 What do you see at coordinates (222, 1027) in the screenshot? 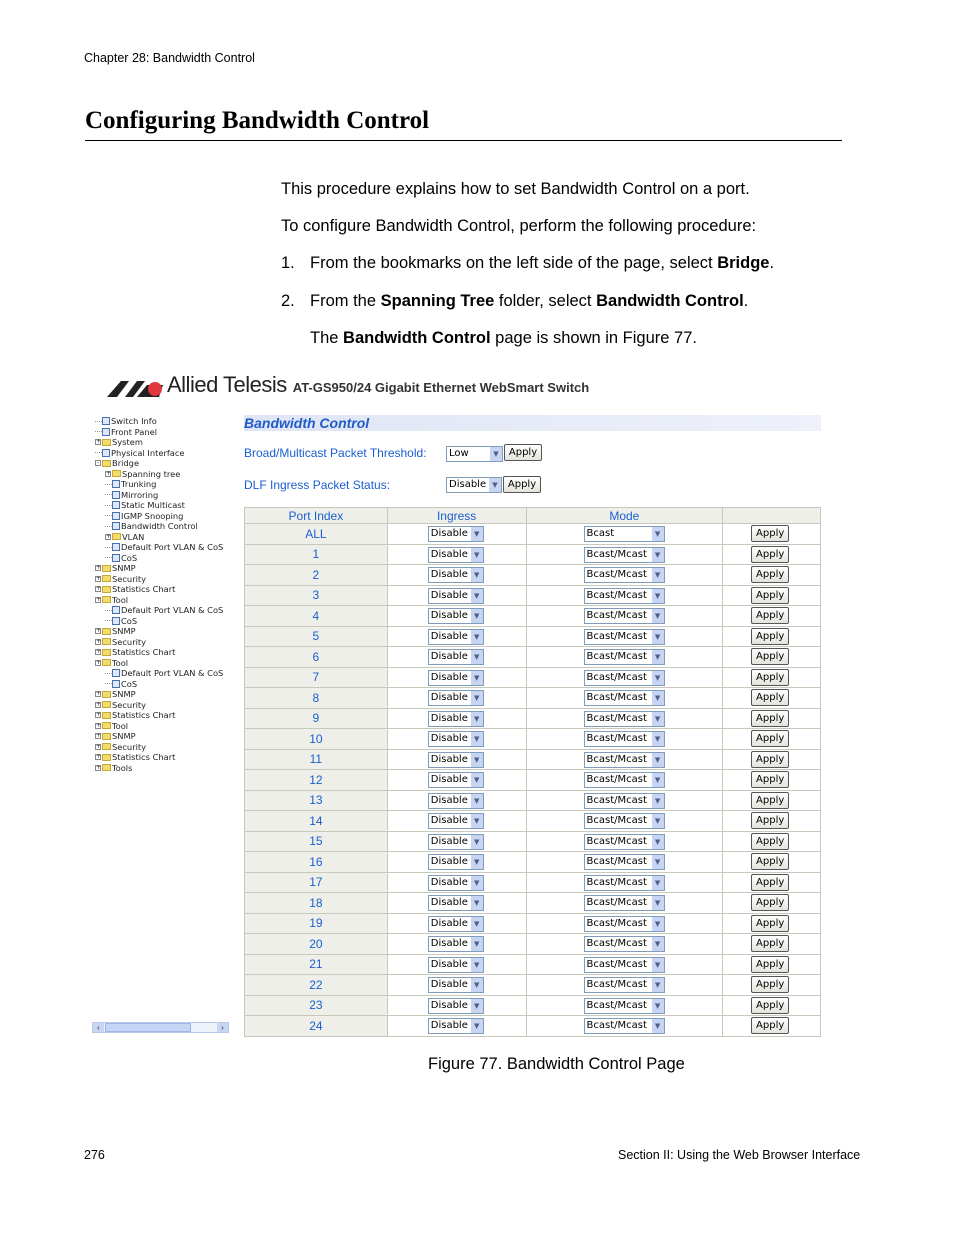
I see `scroll-right-icon: ›` at bounding box center [222, 1027].